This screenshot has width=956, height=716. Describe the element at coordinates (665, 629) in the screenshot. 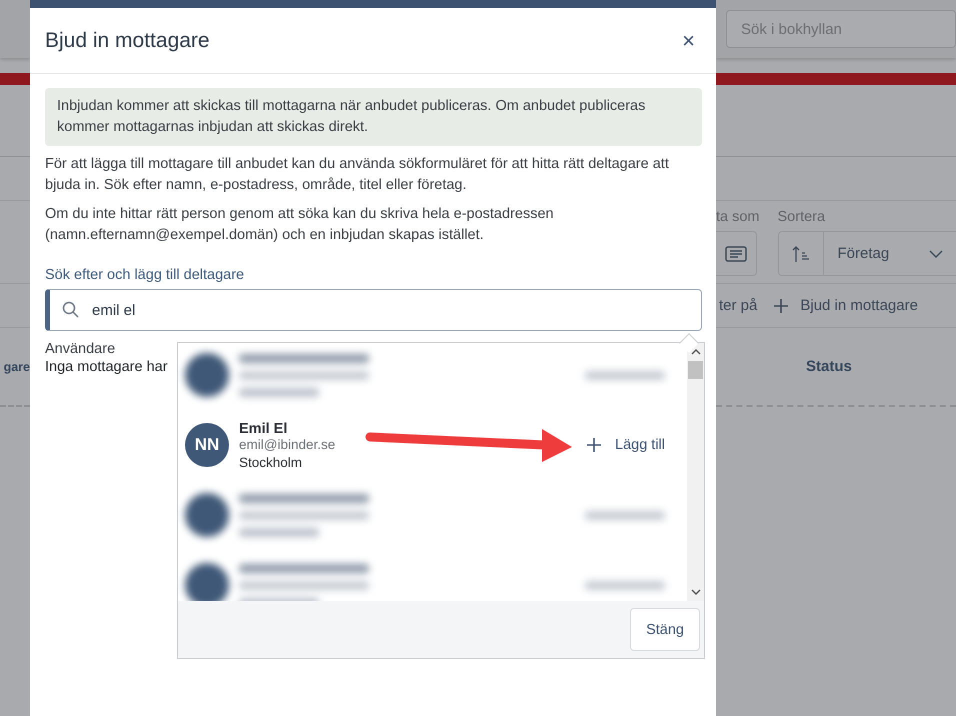

I see `close-button: Stäng` at that location.